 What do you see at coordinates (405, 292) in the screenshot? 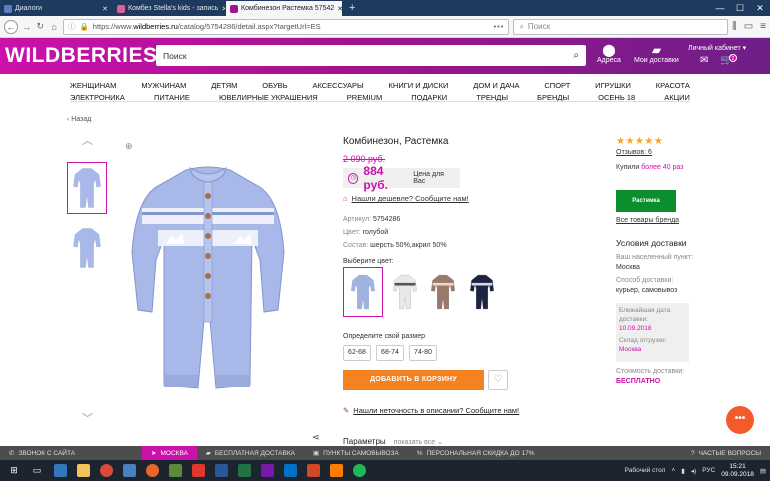
I see `color-swatch-white` at bounding box center [405, 292].